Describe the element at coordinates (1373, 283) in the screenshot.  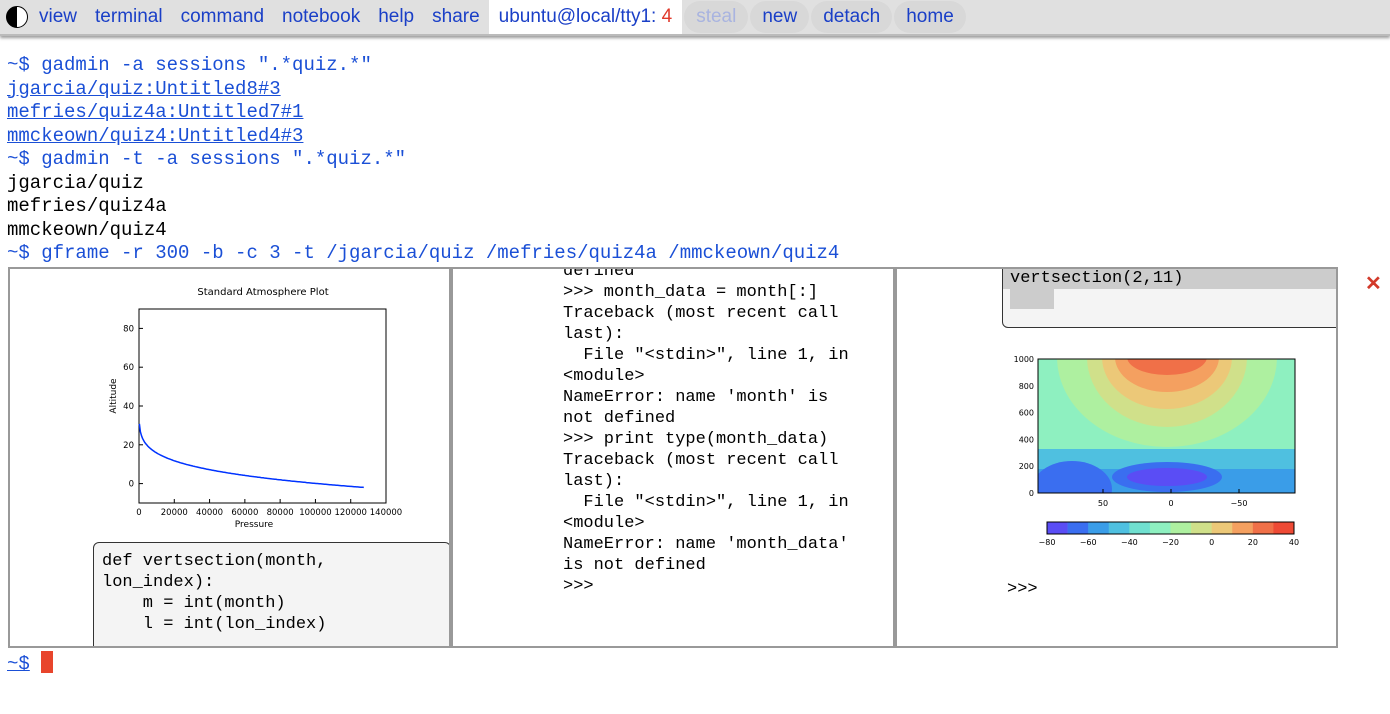
I see `close-icon: ✕` at that location.